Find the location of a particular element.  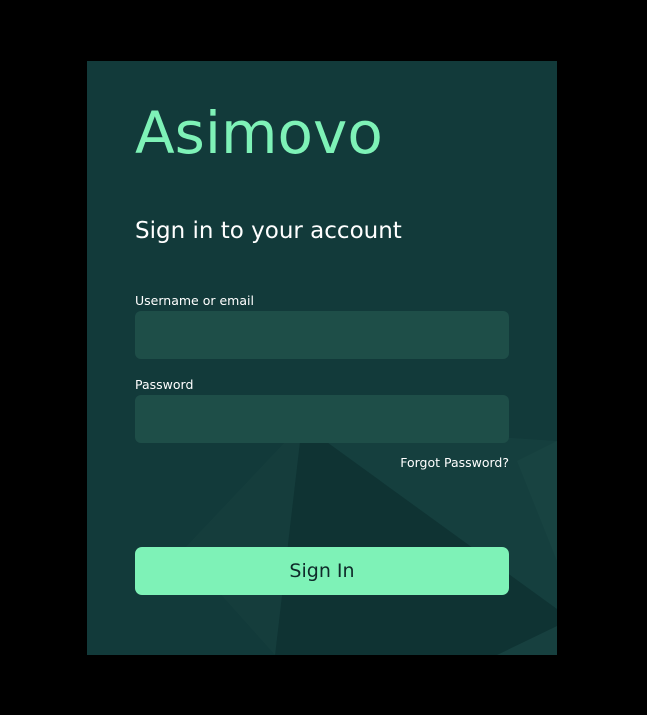

username-input is located at coordinates (322, 335).